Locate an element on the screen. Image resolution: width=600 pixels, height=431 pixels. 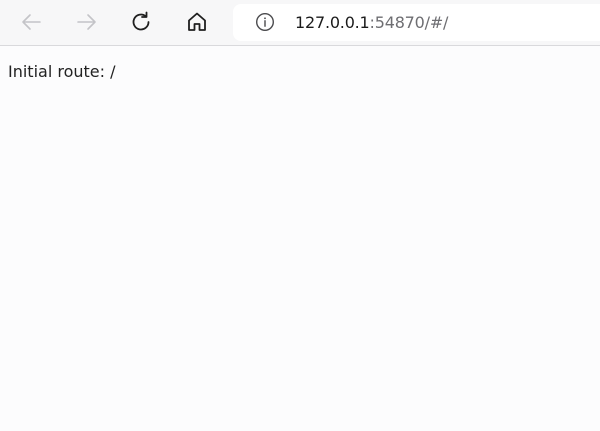
arrow-left-icon is located at coordinates (31, 22).